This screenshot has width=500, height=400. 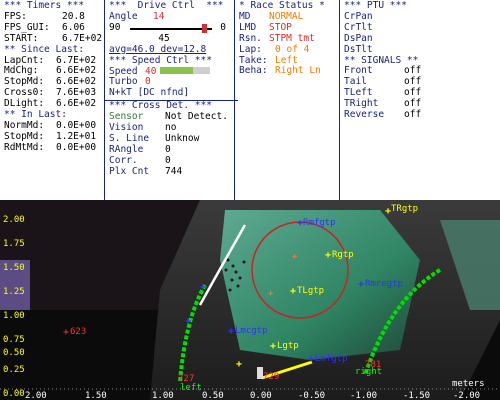 I want to click on y-tick-label: 0.25, so click(x=14, y=370).